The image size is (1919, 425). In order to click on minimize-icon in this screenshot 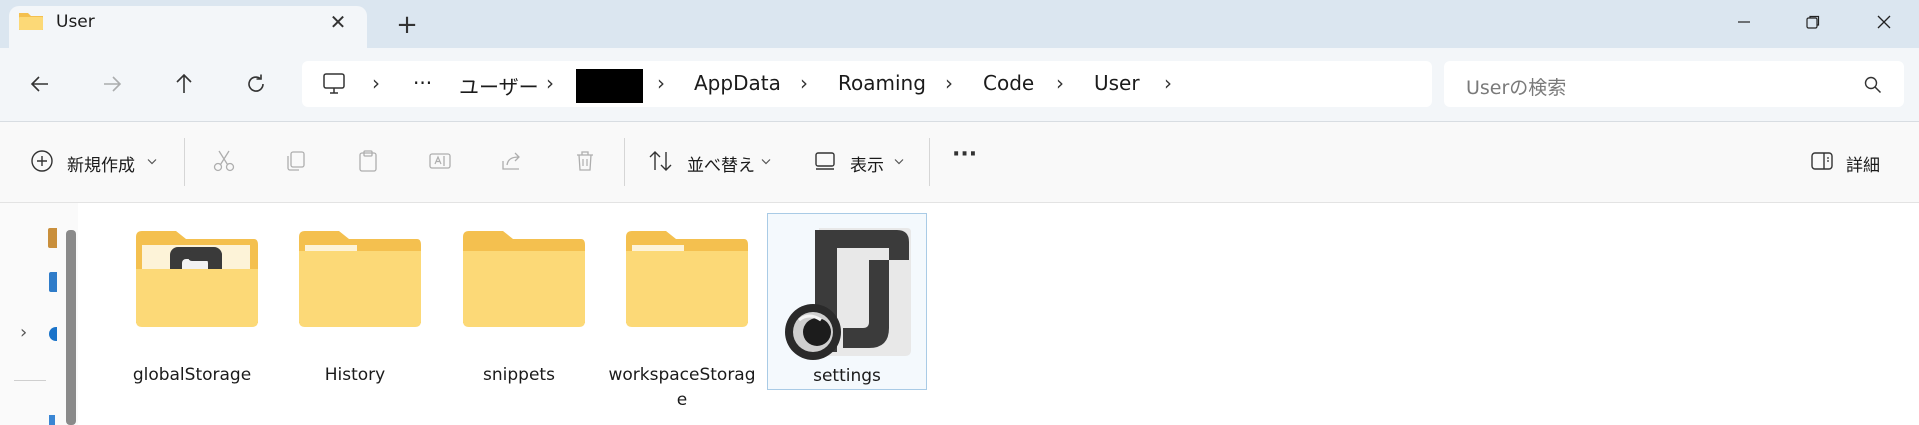, I will do `click(1744, 22)`.